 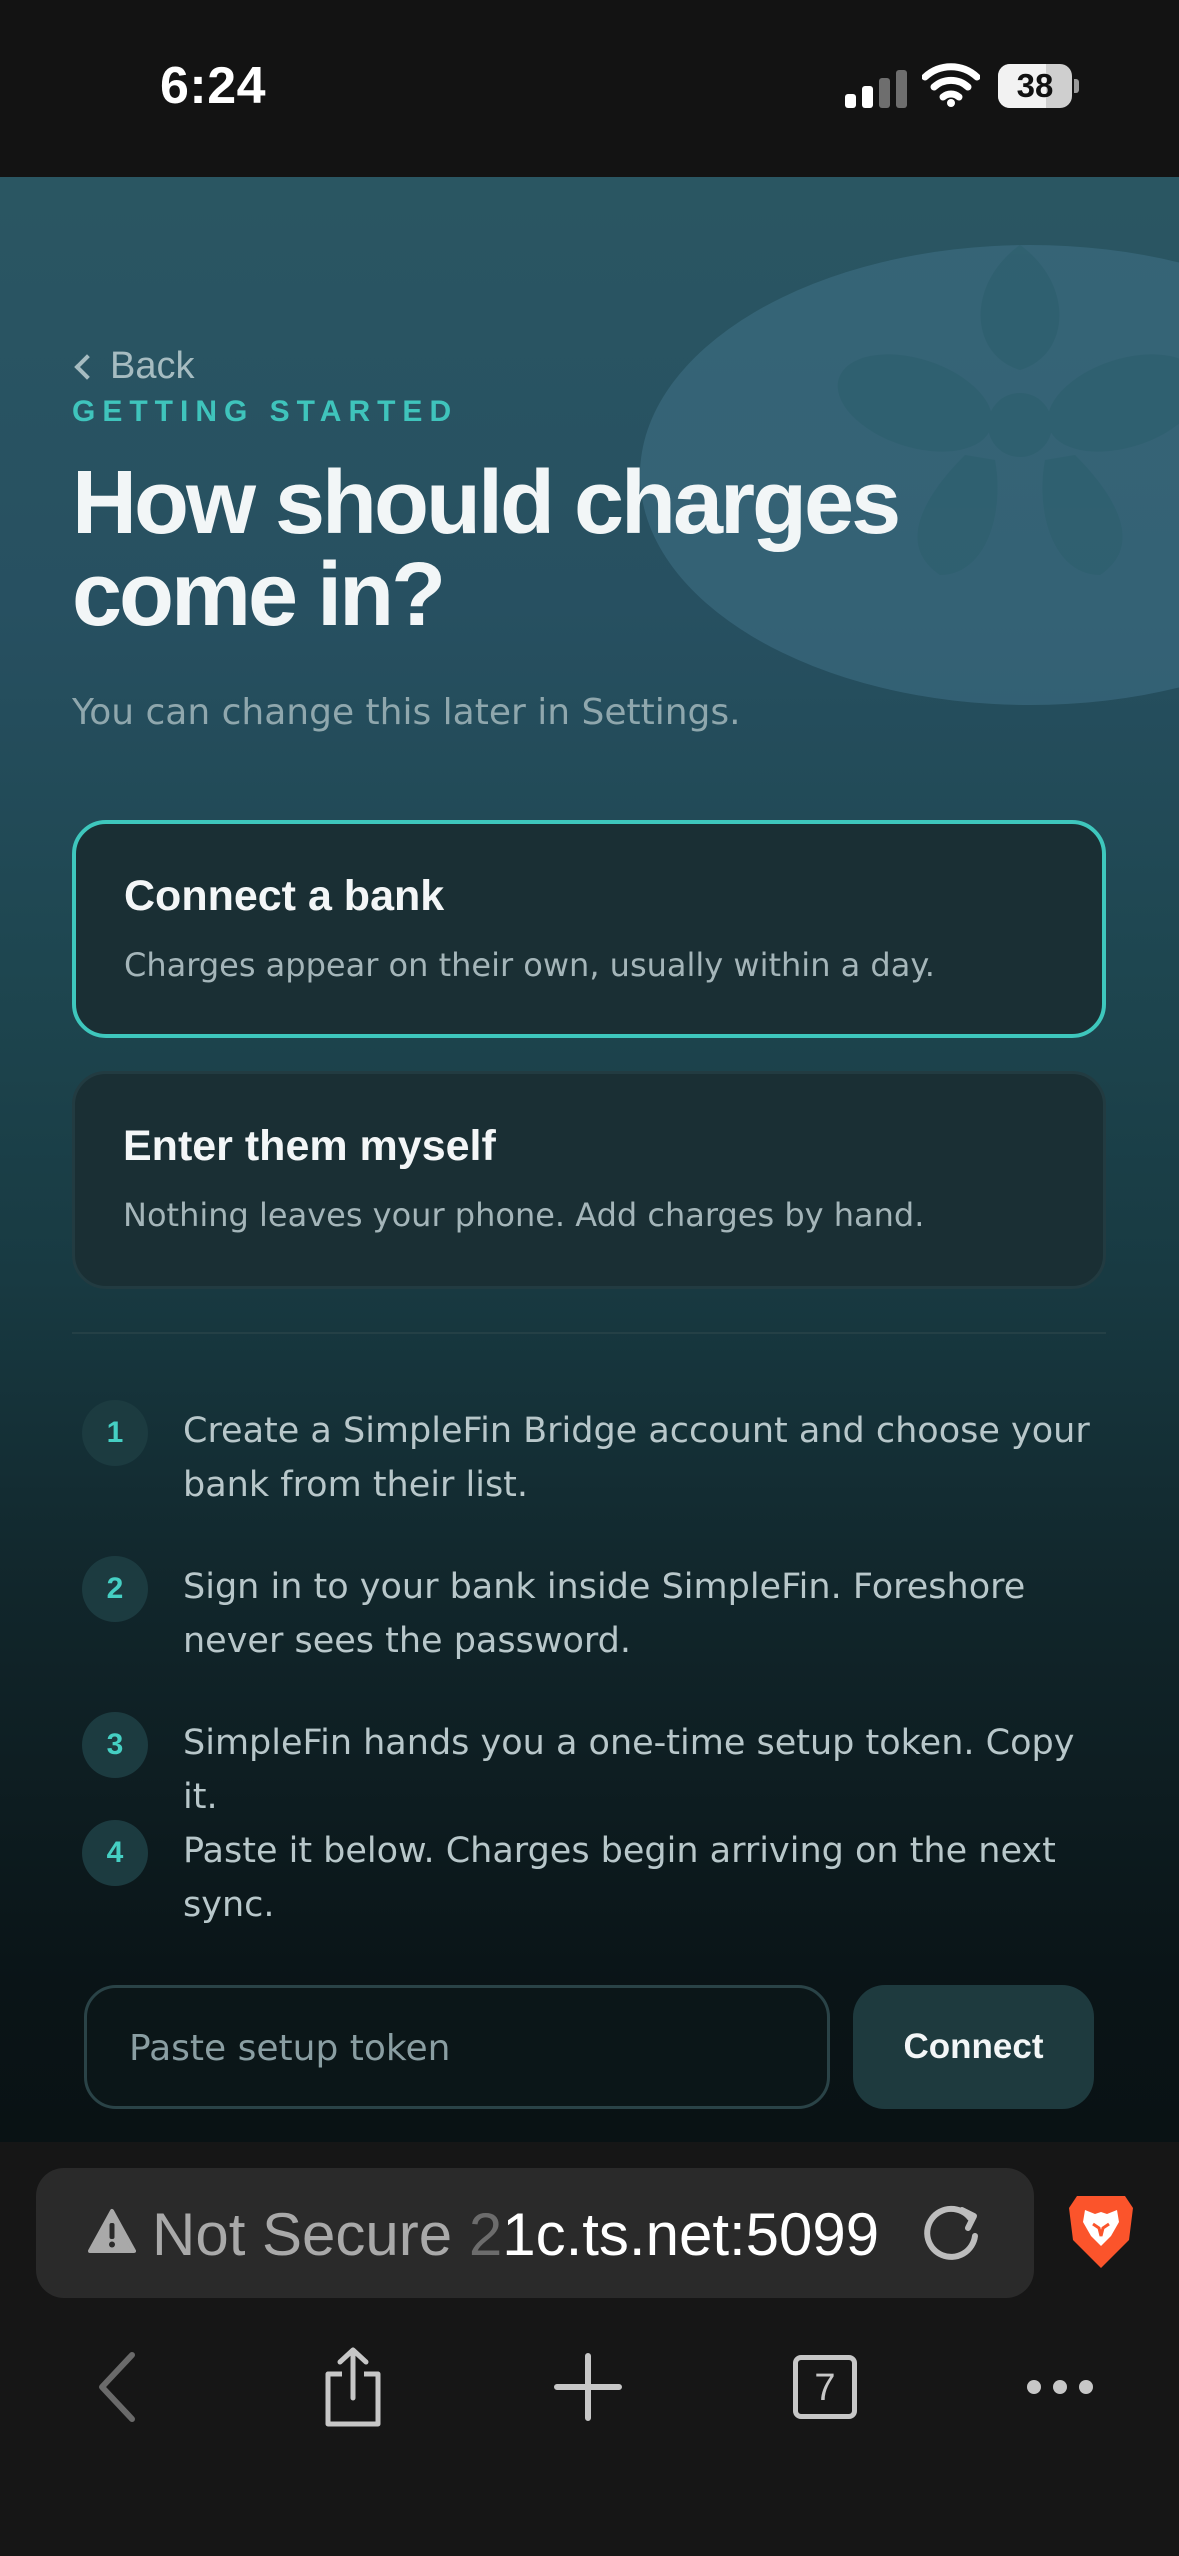 I want to click on step-number-badge: 4, so click(x=115, y=1853).